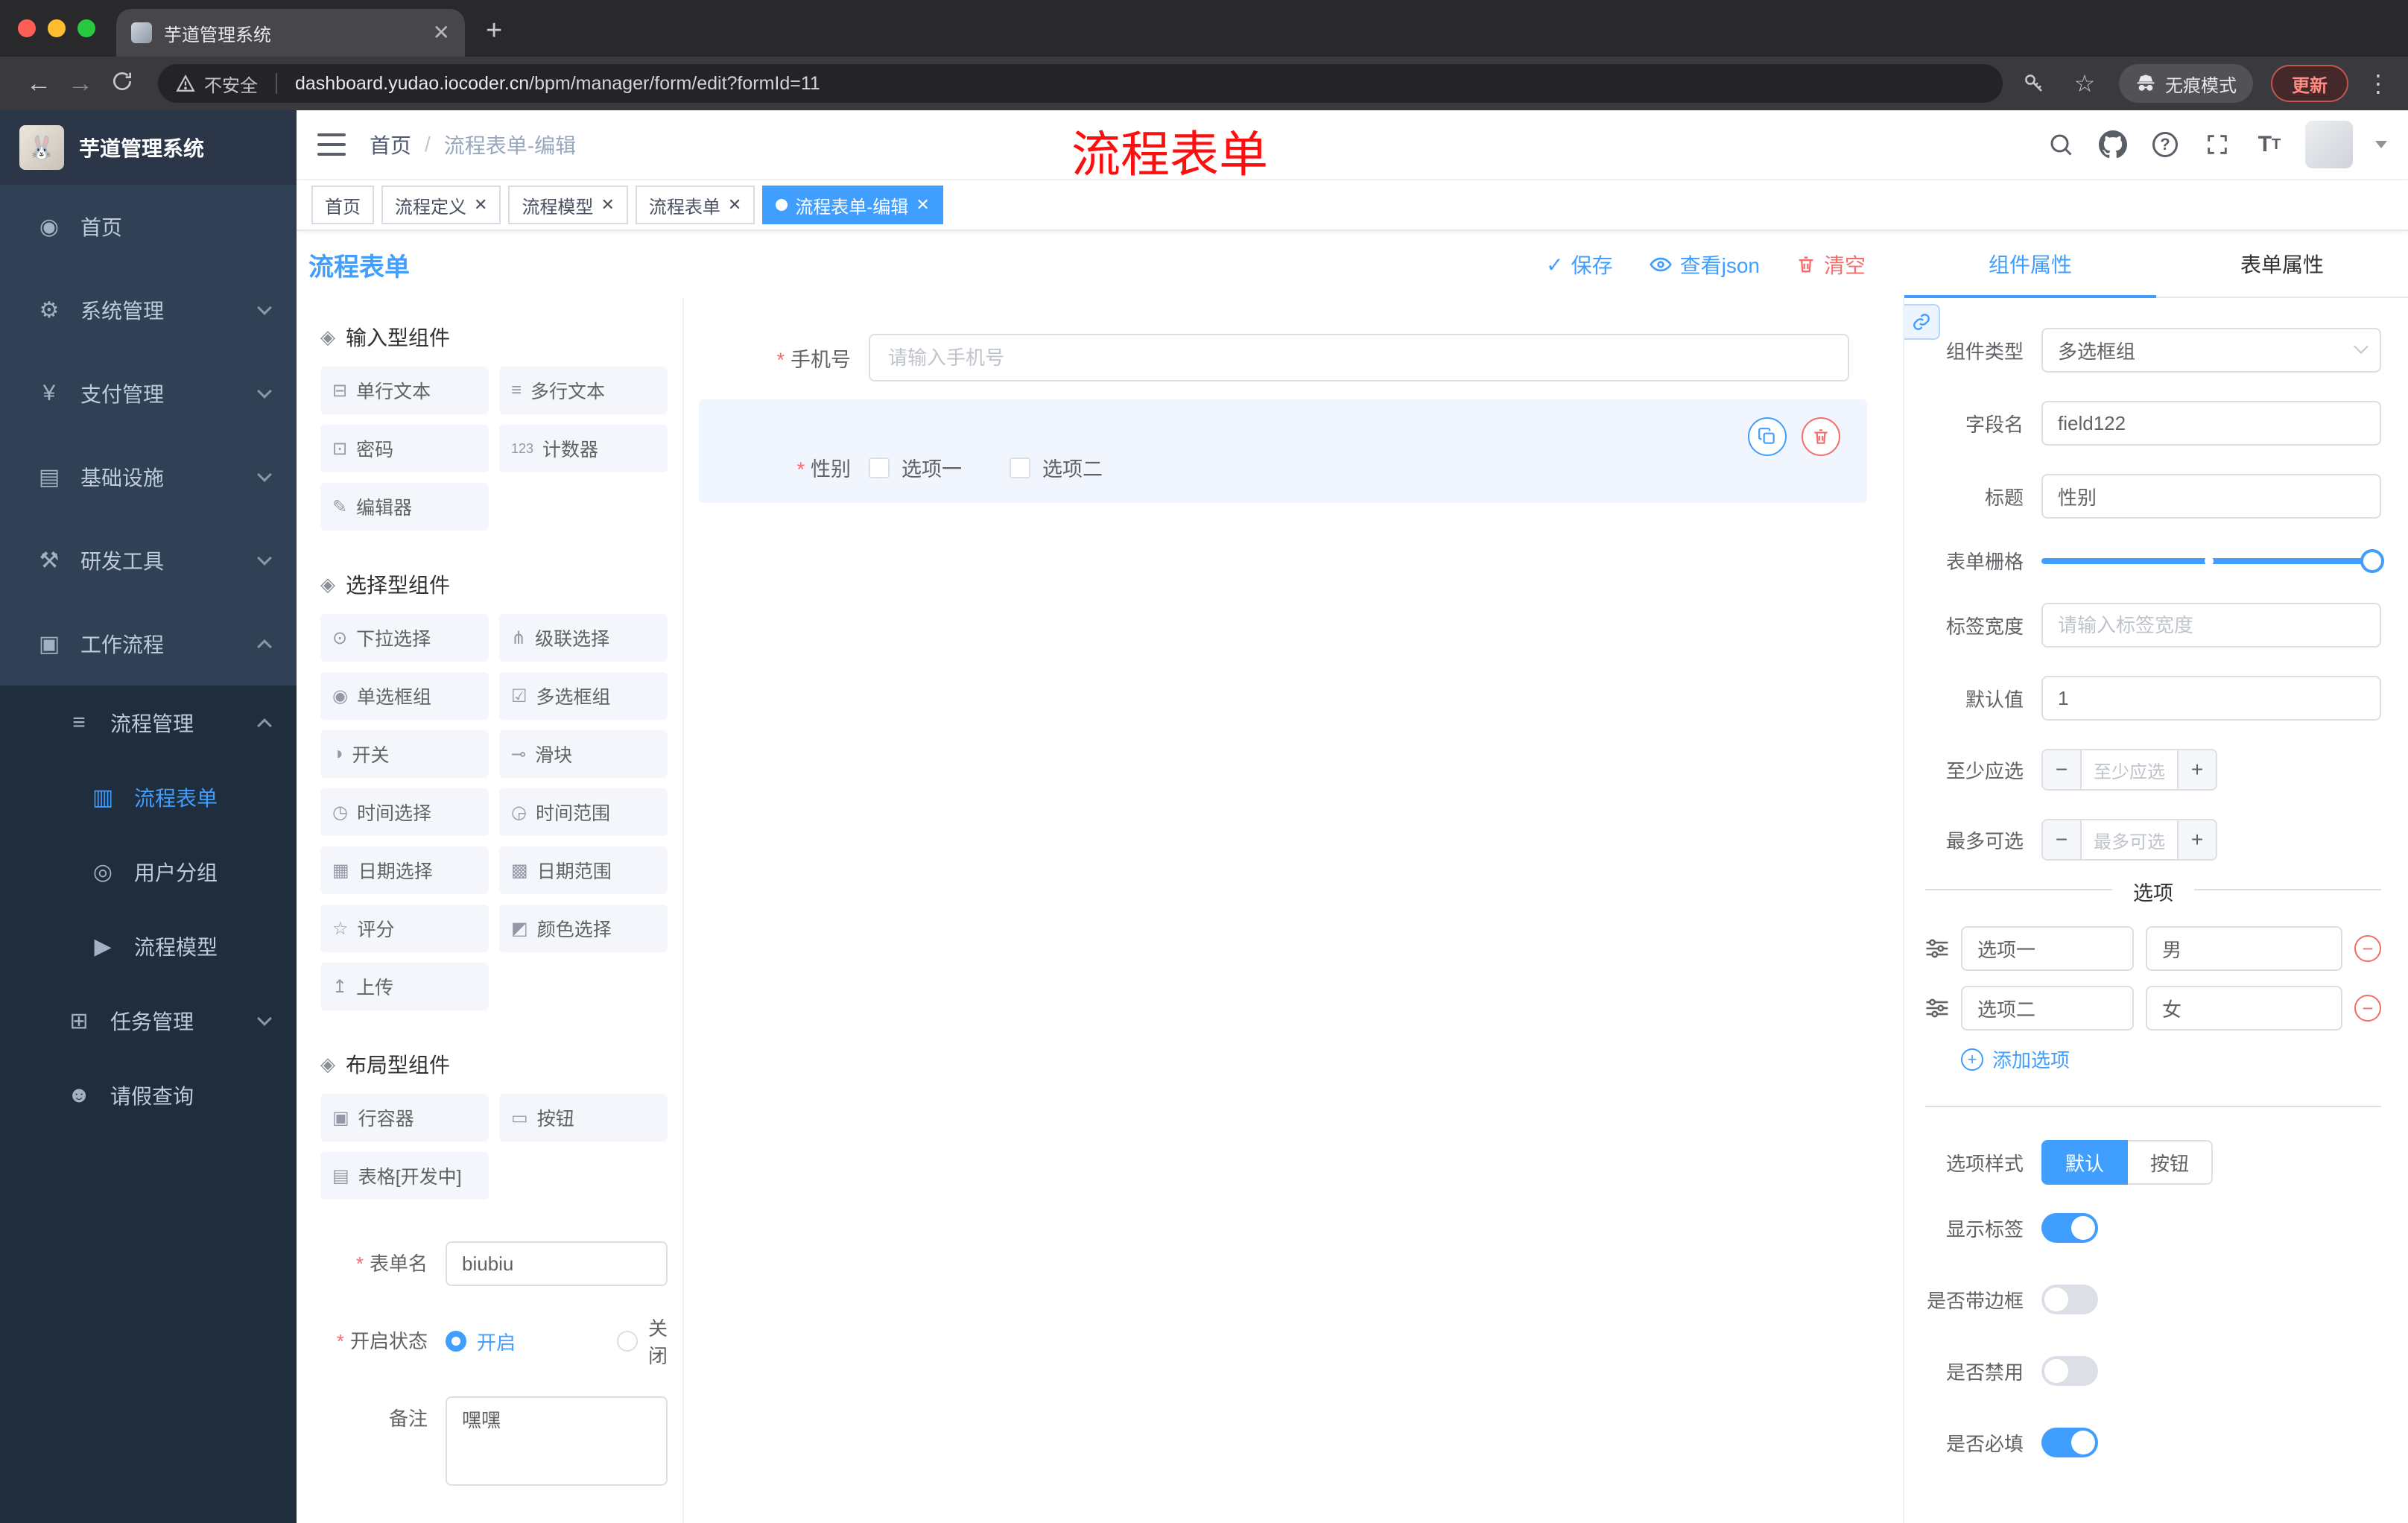 This screenshot has width=2408, height=1523. What do you see at coordinates (2217, 144) in the screenshot?
I see `fullscreen-icon` at bounding box center [2217, 144].